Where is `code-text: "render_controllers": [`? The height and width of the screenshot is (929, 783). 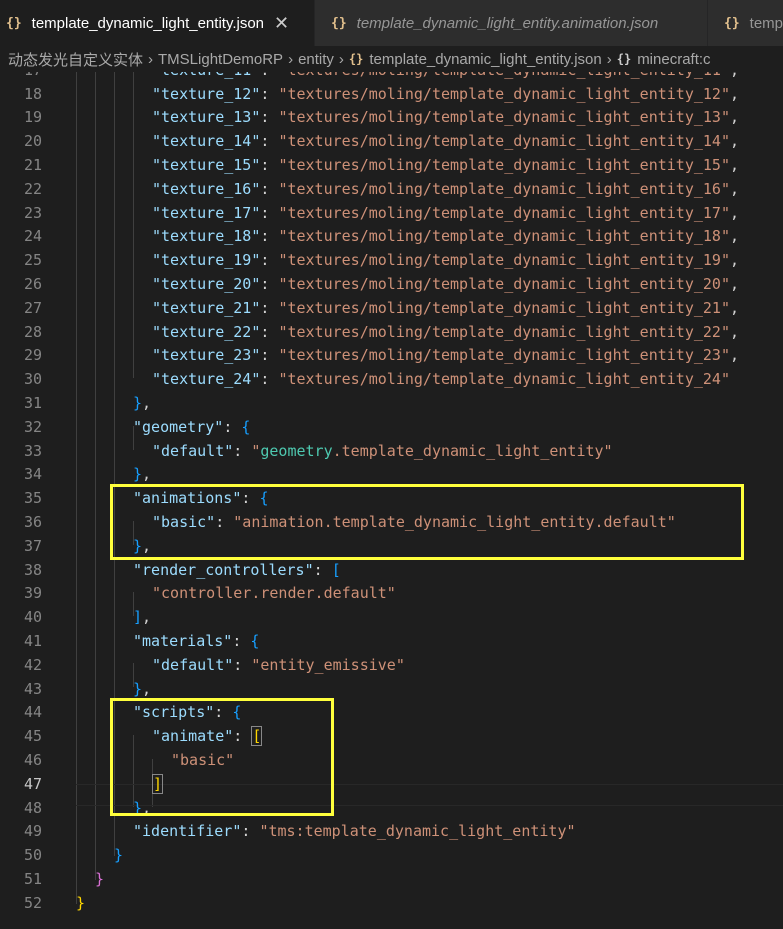
code-text: "render_controllers": [ is located at coordinates (237, 569).